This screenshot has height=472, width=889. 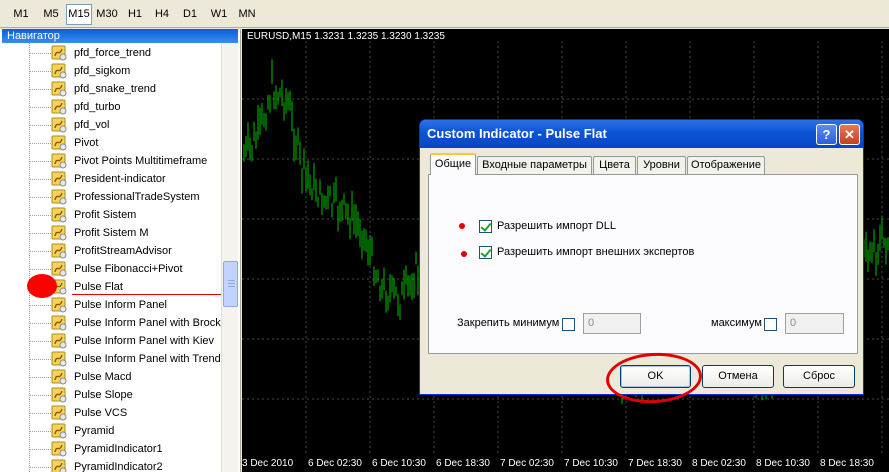 I want to click on navigator-item-label: pfd_vol, so click(x=92, y=125).